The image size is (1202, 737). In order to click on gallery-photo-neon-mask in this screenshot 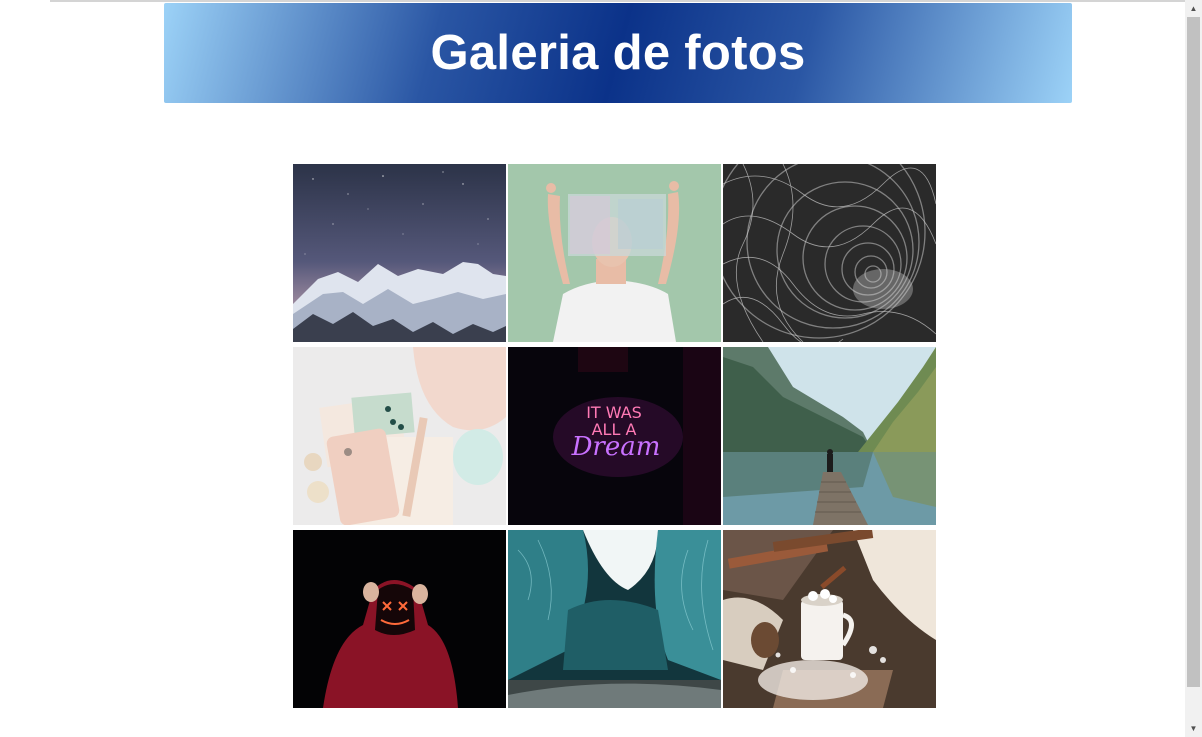, I will do `click(399, 619)`.